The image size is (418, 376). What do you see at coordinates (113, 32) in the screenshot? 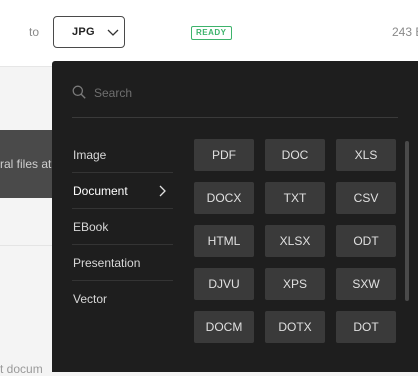
I see `chevron-down-icon` at bounding box center [113, 32].